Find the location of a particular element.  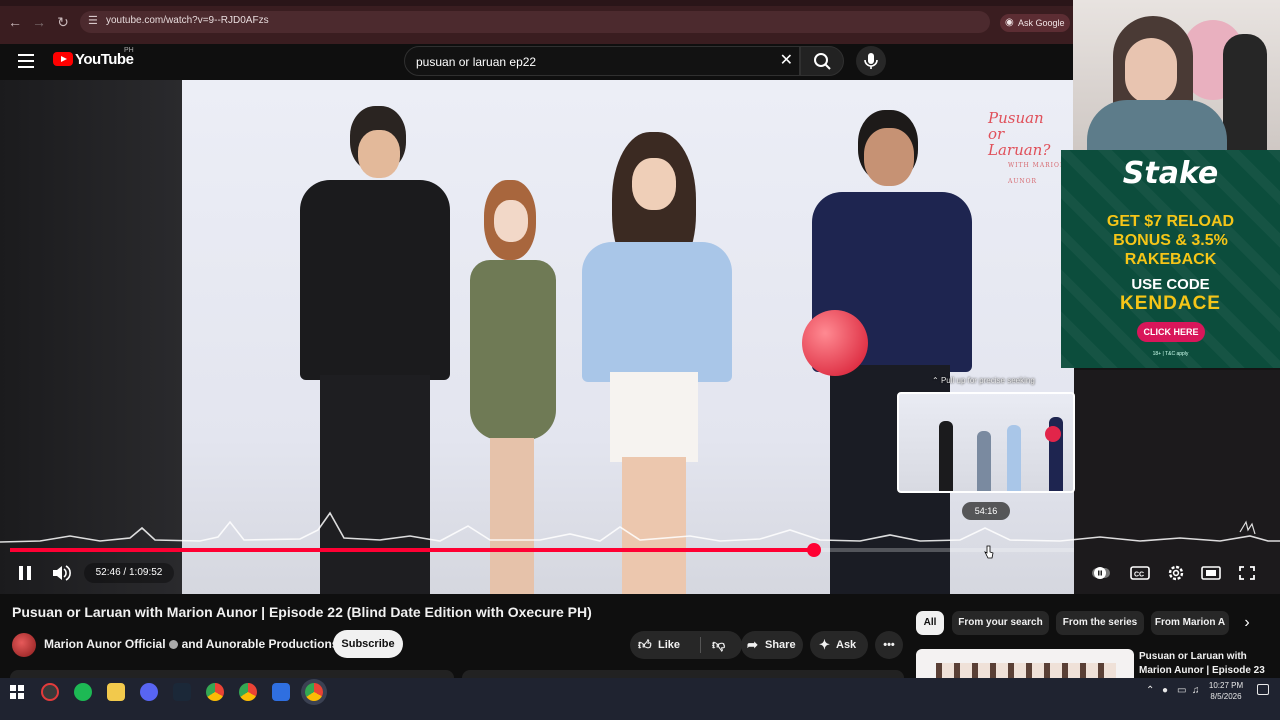

ad-click-here-button: CLICK HERE is located at coordinates (1171, 332).